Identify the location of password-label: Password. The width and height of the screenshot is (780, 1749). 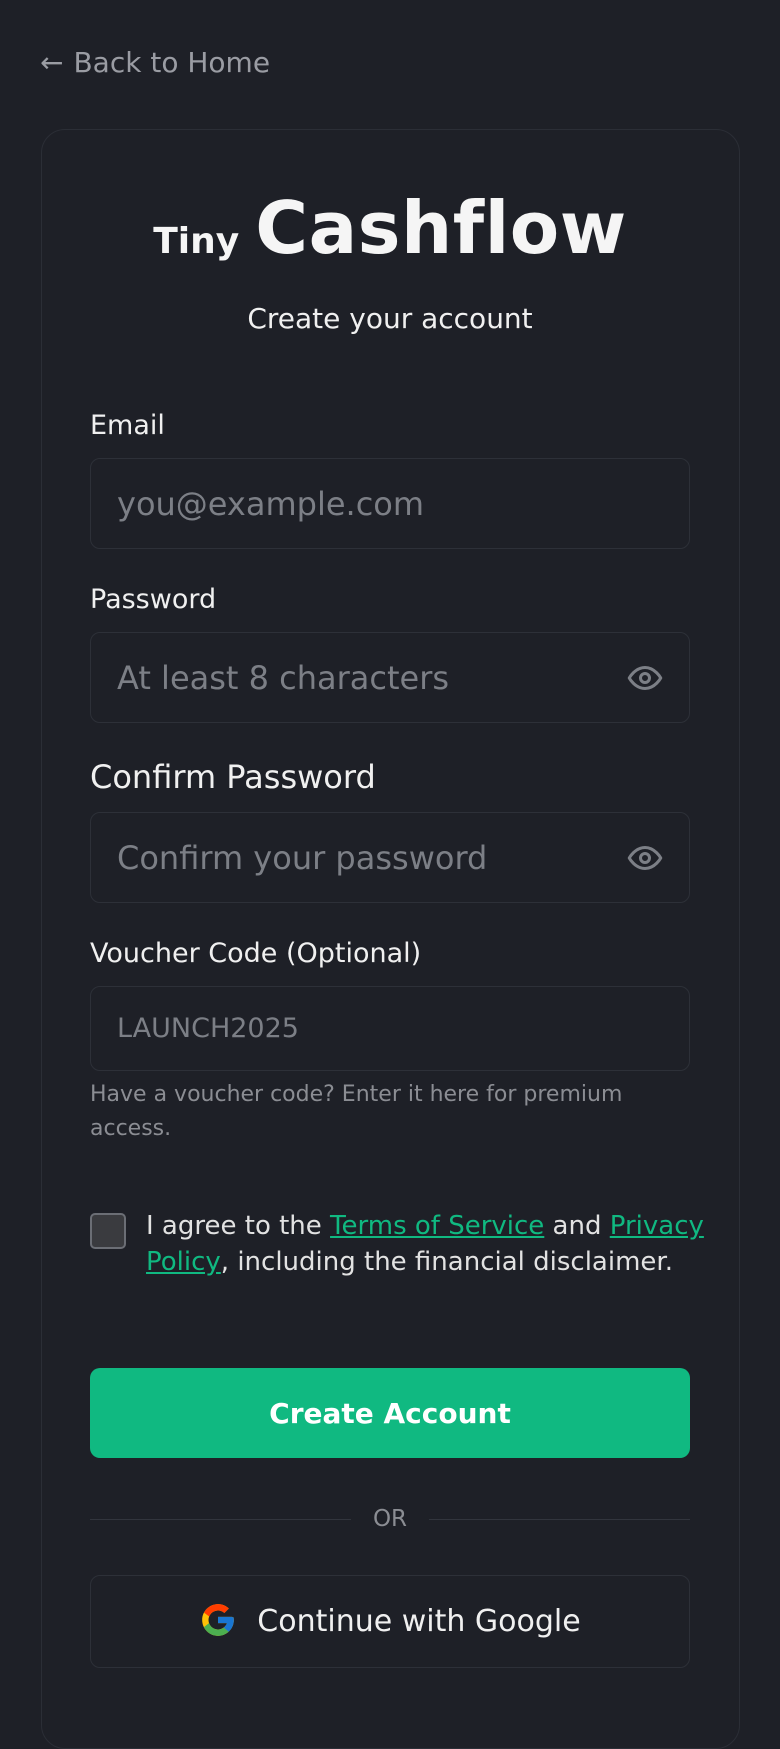
(153, 599).